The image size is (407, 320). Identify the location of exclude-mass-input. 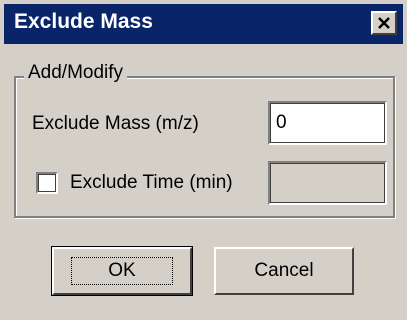
(327, 123).